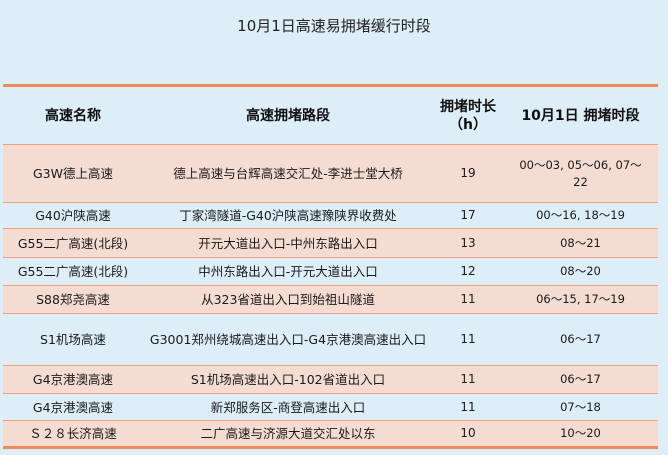 The width and height of the screenshot is (668, 455). What do you see at coordinates (580, 181) in the screenshot?
I see `cell-time-line2: 22` at bounding box center [580, 181].